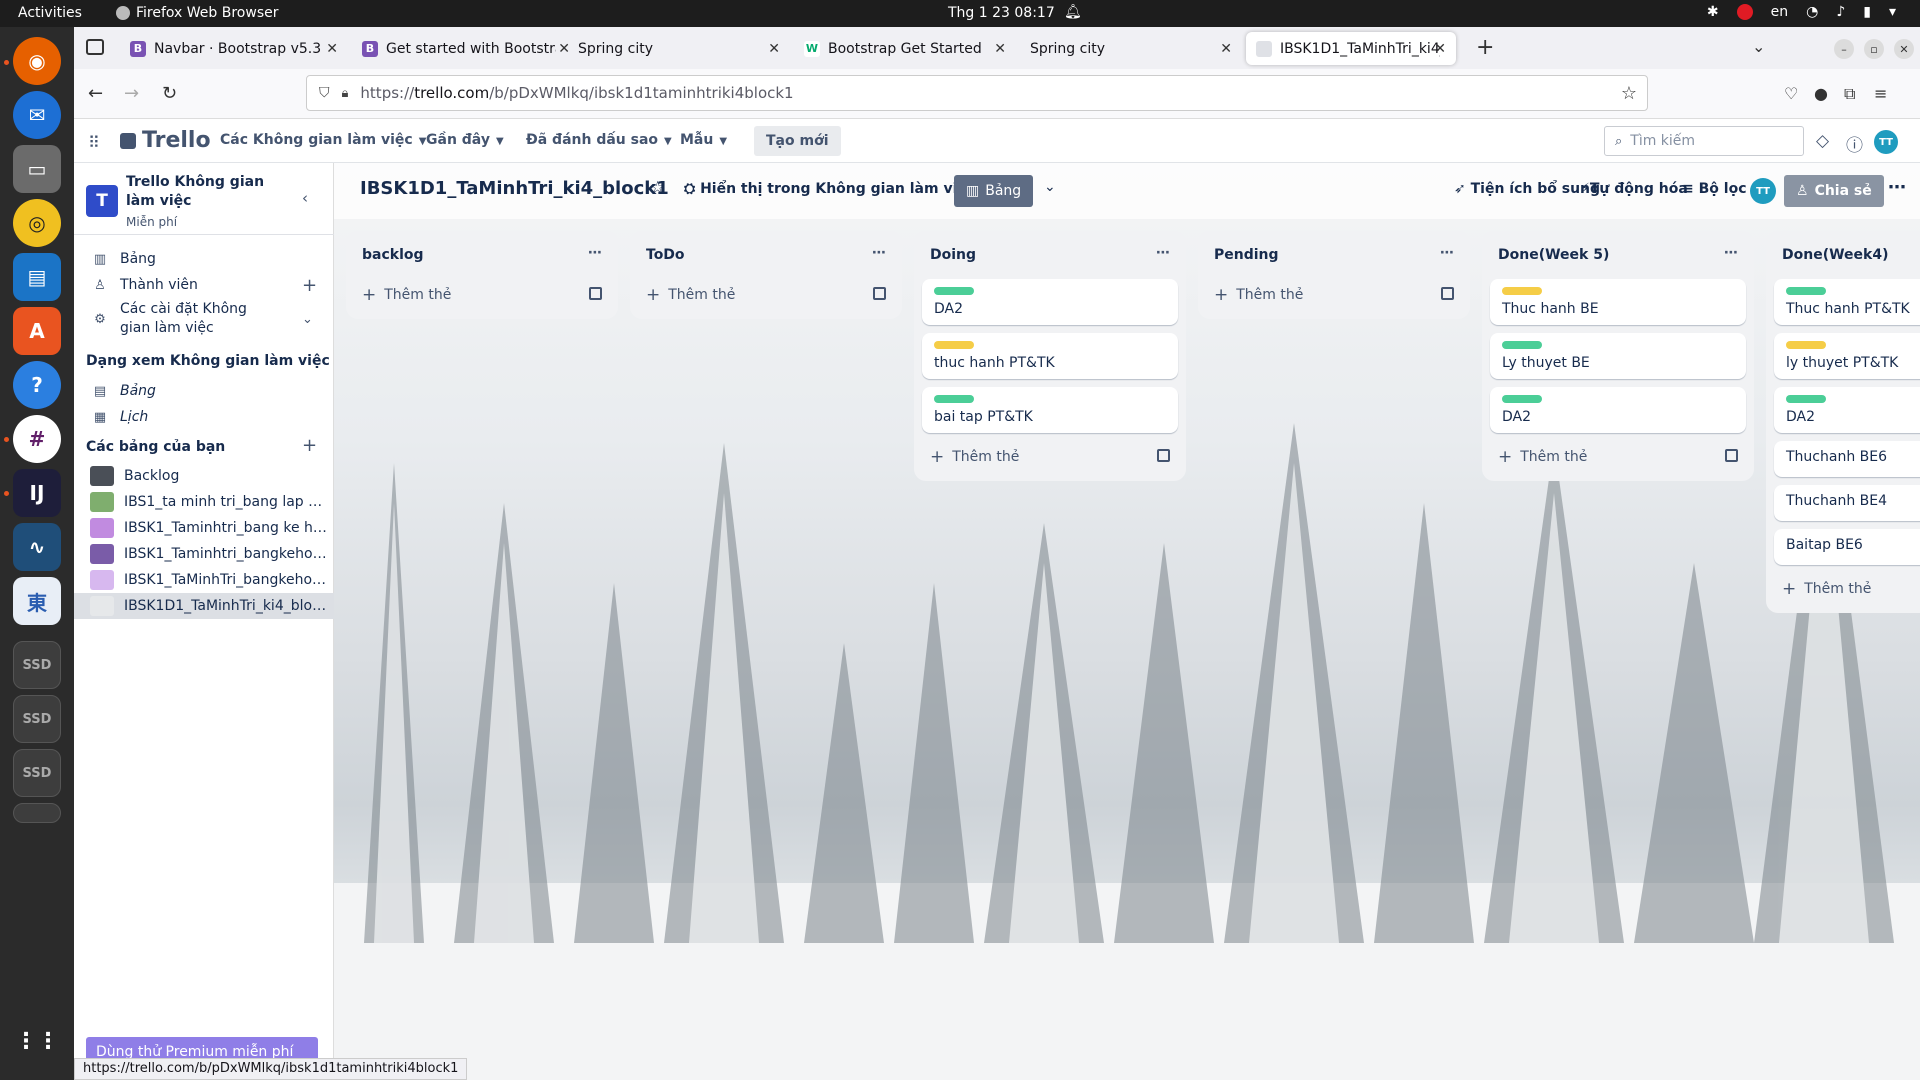 This screenshot has width=1920, height=1080. Describe the element at coordinates (37, 547) in the screenshot. I see `dbeaver-dock-icon: ∿` at that location.